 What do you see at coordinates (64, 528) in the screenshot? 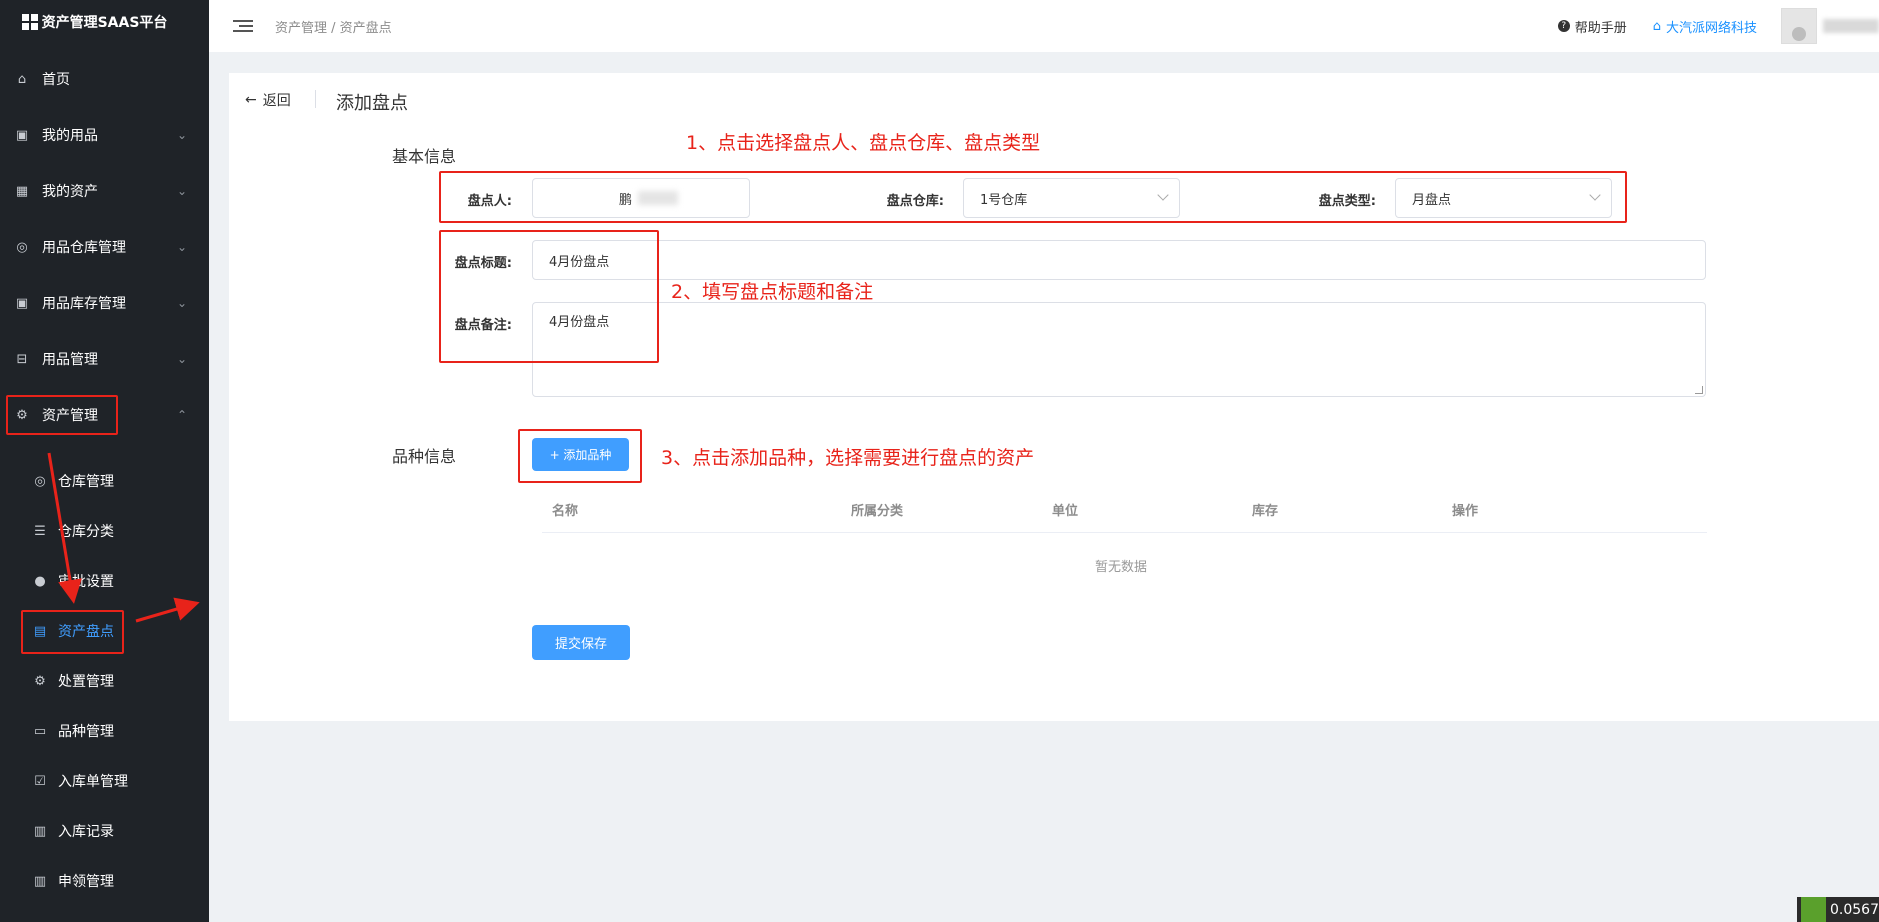
I see `arrow-down-annotation` at bounding box center [64, 528].